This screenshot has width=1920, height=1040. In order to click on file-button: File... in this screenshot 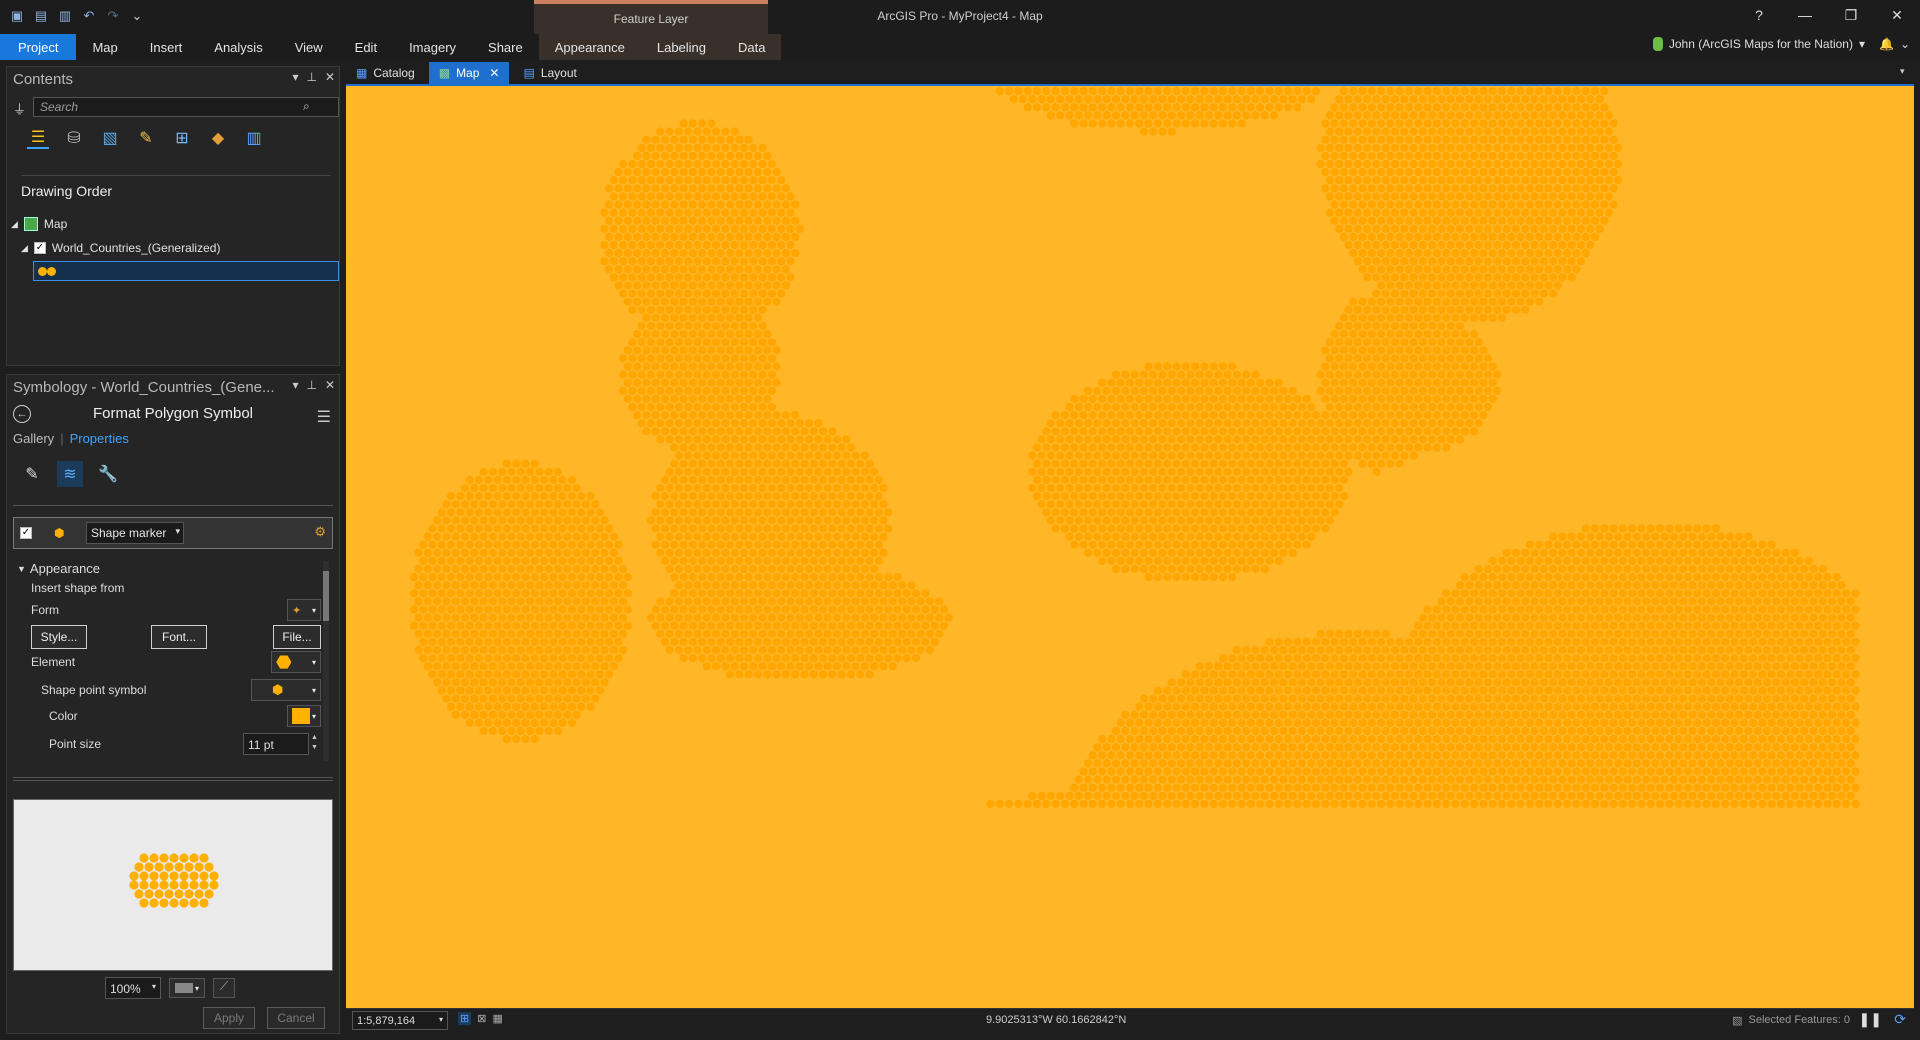, I will do `click(297, 637)`.